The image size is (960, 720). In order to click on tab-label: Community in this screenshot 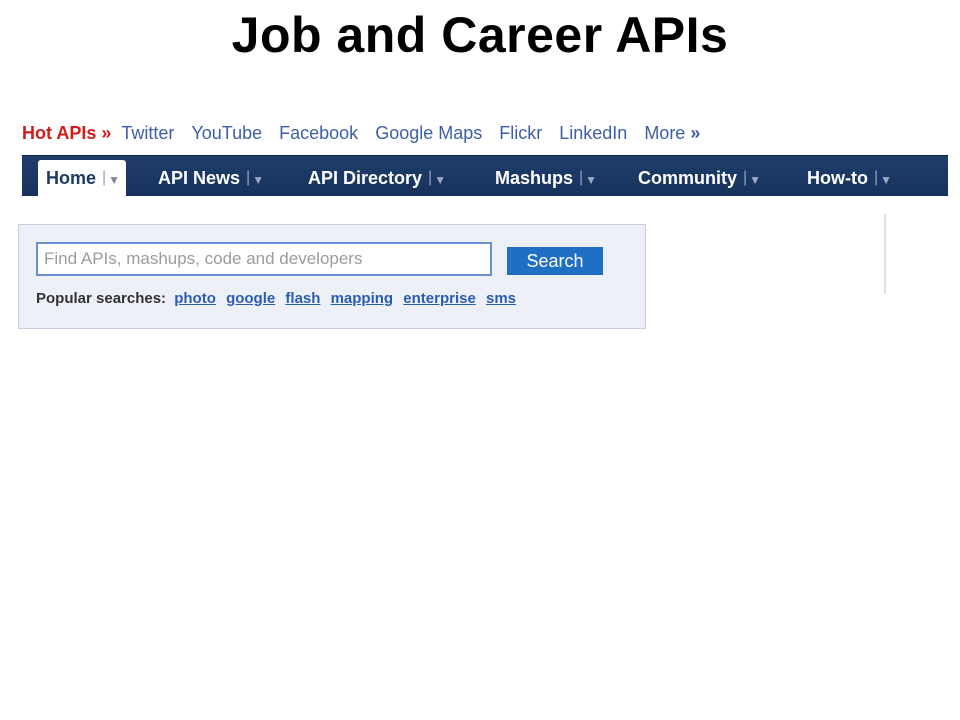, I will do `click(687, 177)`.